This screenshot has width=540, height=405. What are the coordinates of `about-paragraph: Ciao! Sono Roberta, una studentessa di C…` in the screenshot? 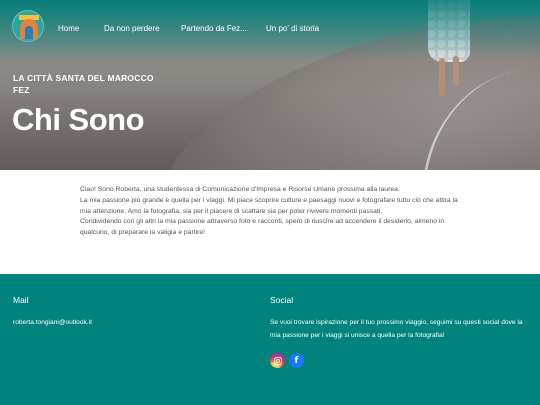 It's located at (240, 189).